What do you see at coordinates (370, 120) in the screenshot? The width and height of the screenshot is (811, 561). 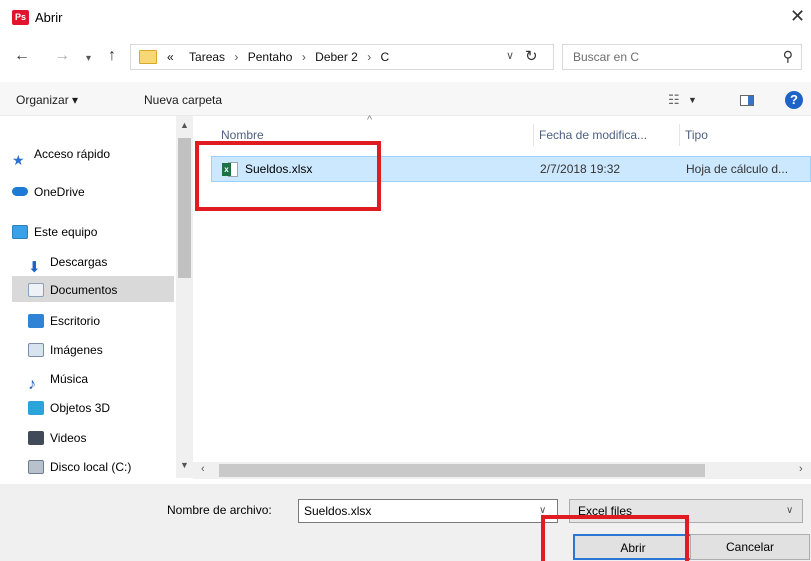 I see `sort-ascending-icon: ^` at bounding box center [370, 120].